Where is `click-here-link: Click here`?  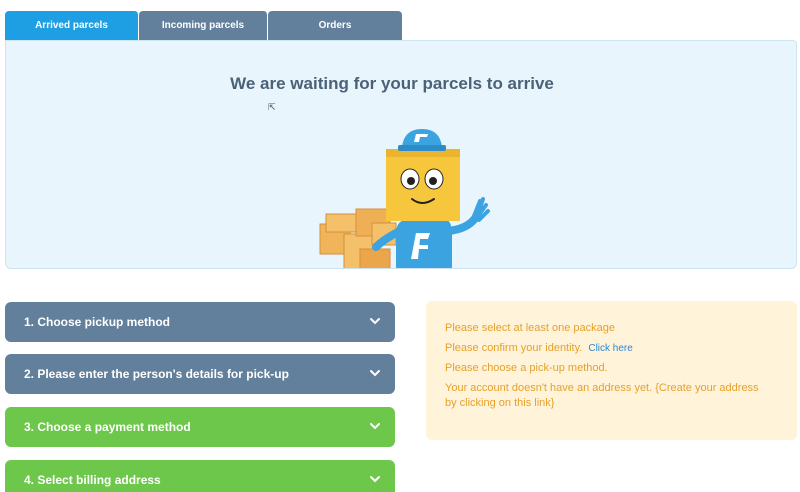
click-here-link: Click here is located at coordinates (610, 348).